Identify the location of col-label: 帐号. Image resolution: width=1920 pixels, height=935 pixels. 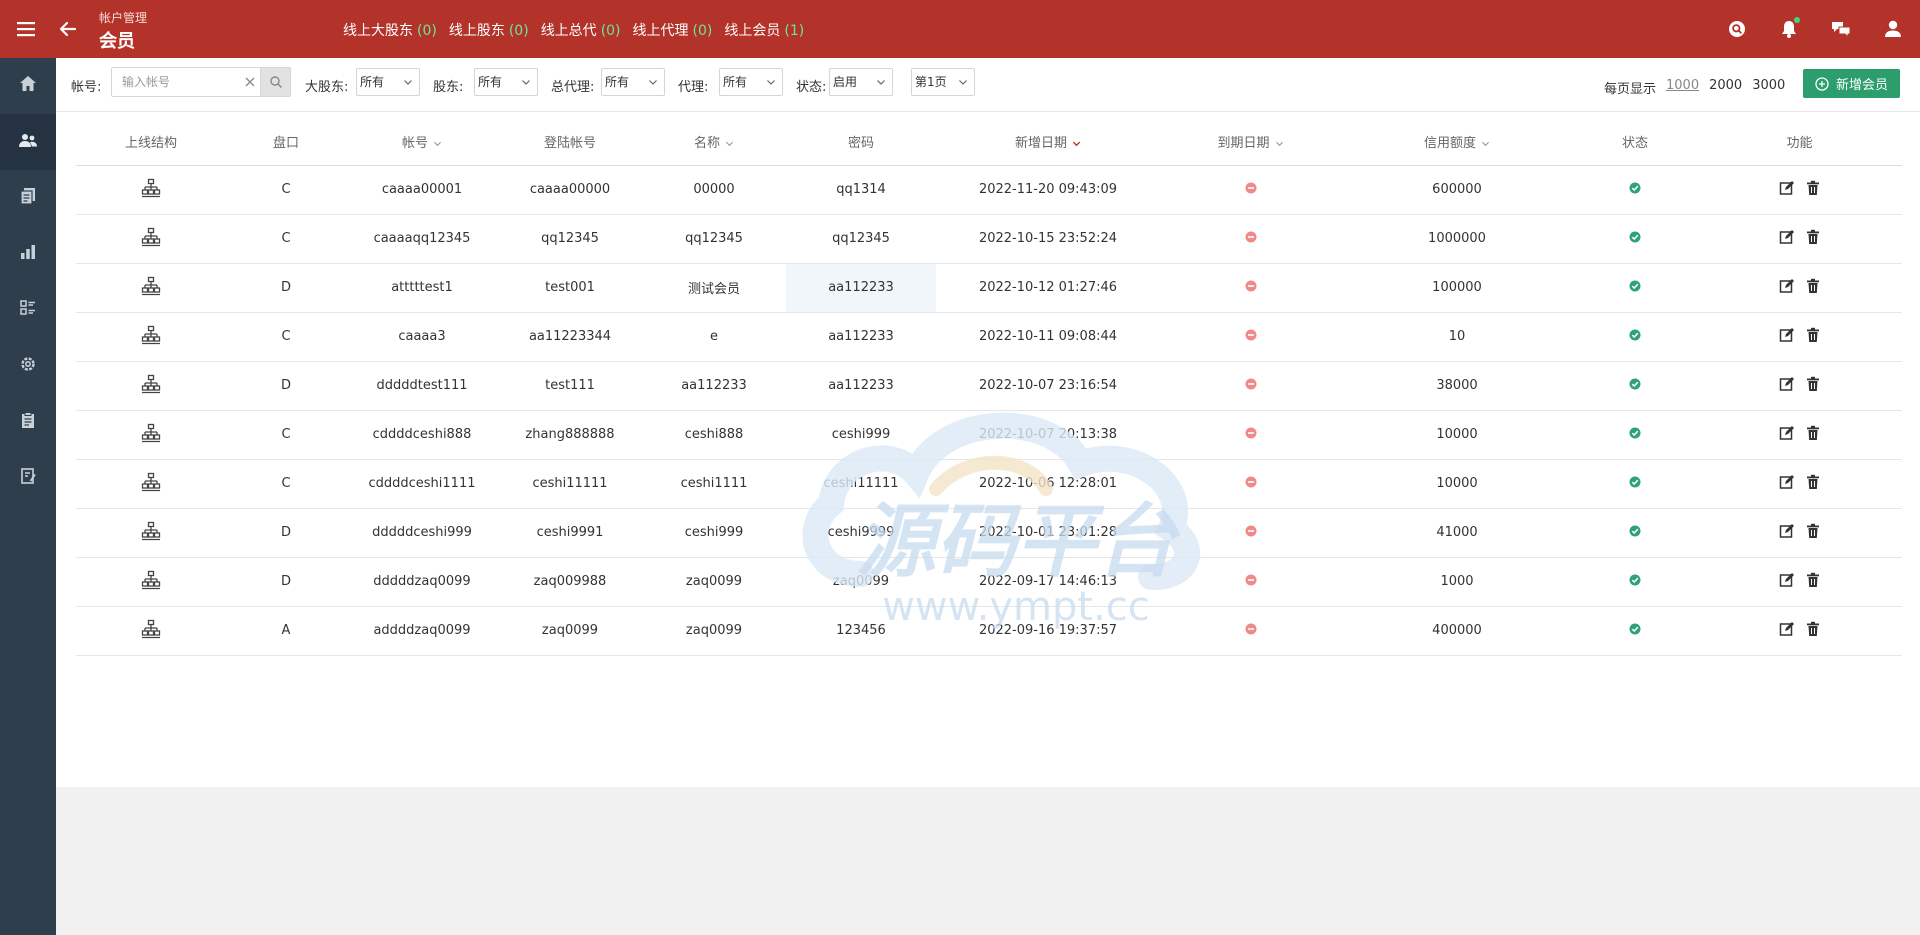
(414, 144).